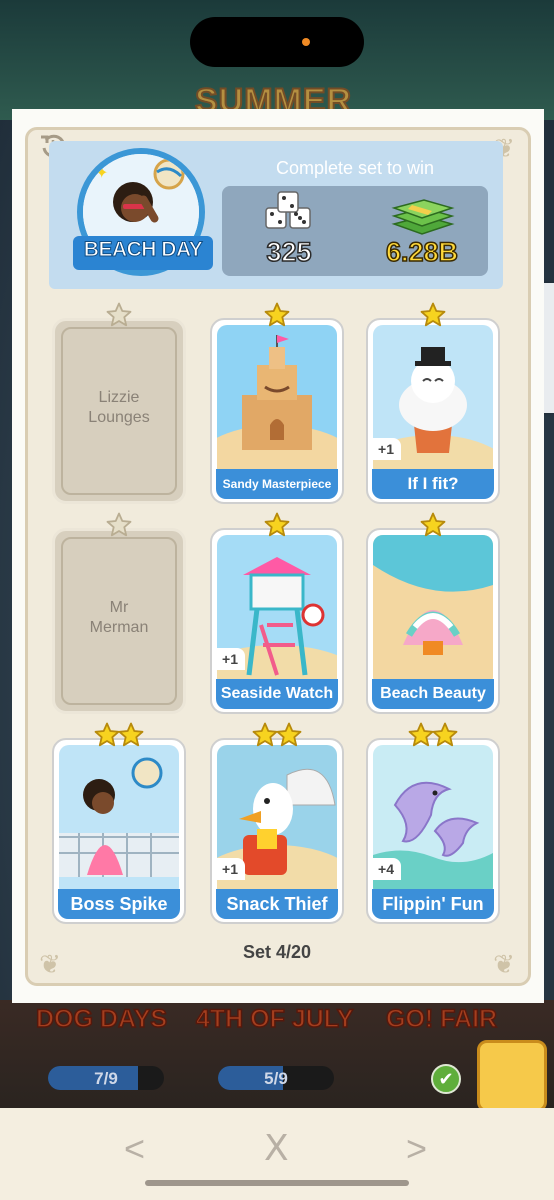 Image resolution: width=554 pixels, height=1200 pixels. Describe the element at coordinates (433, 904) in the screenshot. I see `sticker-name: Flippin' Fun` at that location.